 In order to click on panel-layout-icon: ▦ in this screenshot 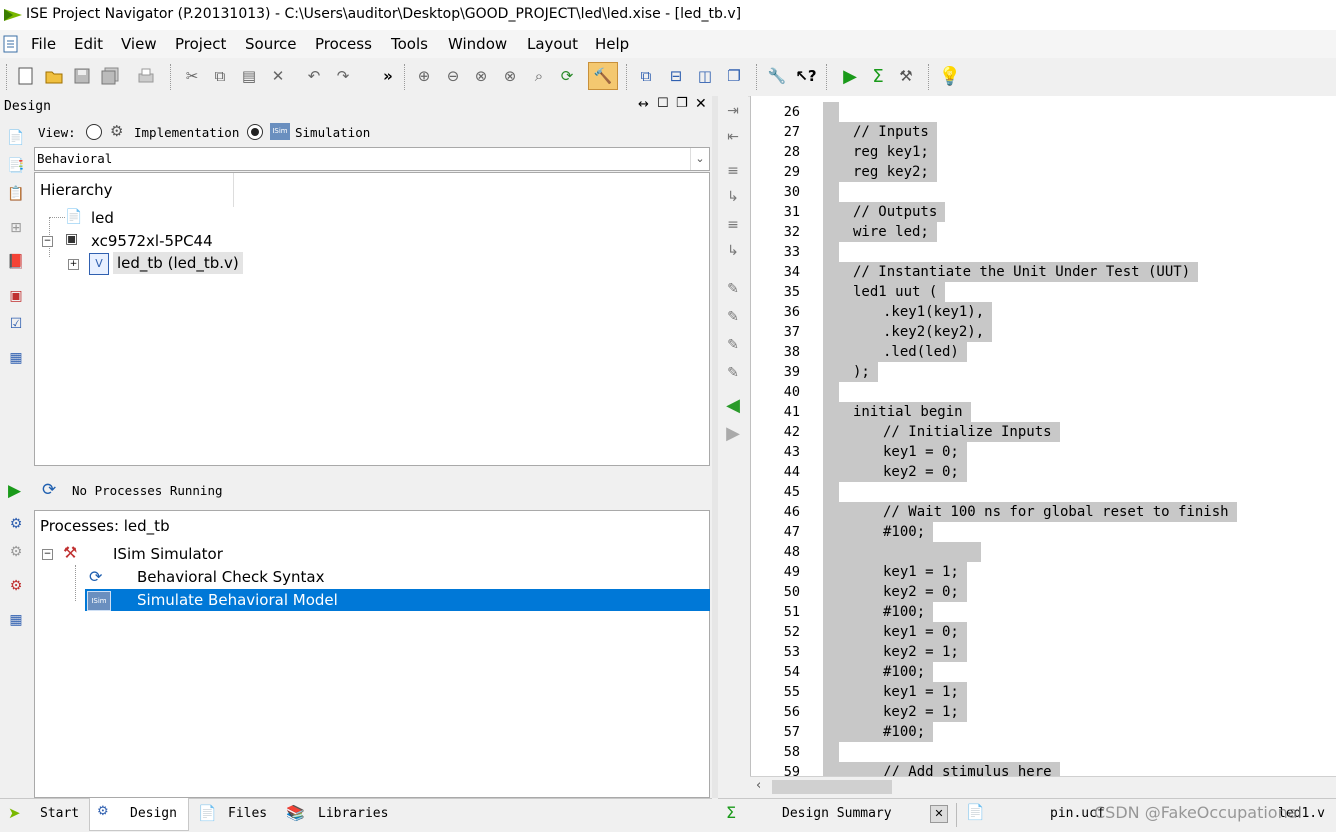, I will do `click(16, 358)`.